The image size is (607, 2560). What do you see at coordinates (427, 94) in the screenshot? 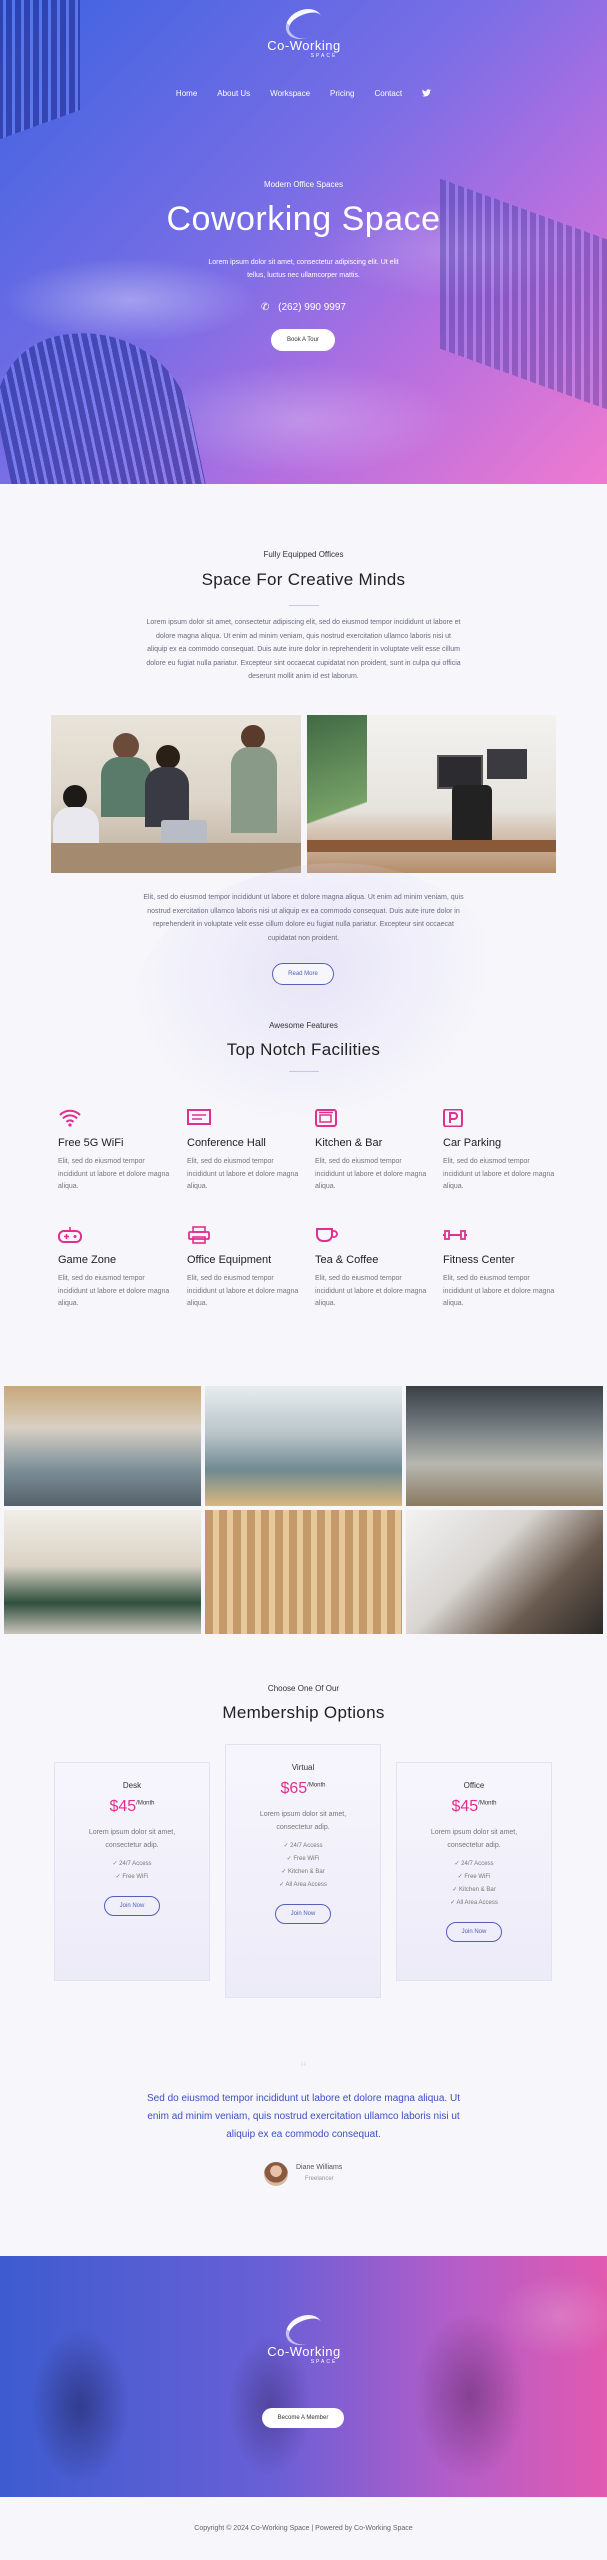
I see `twitter-icon` at bounding box center [427, 94].